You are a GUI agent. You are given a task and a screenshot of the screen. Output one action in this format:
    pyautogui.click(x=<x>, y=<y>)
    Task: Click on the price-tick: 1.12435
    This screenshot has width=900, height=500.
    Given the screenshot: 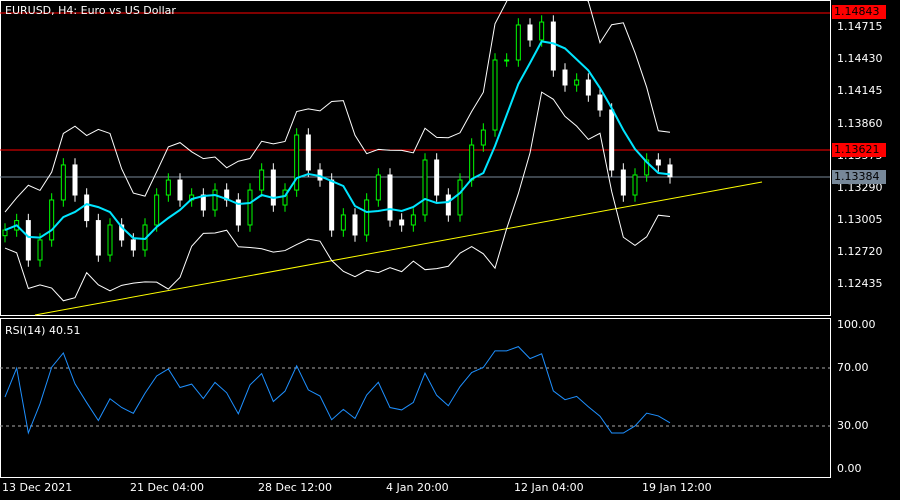 What is the action you would take?
    pyautogui.click(x=860, y=283)
    